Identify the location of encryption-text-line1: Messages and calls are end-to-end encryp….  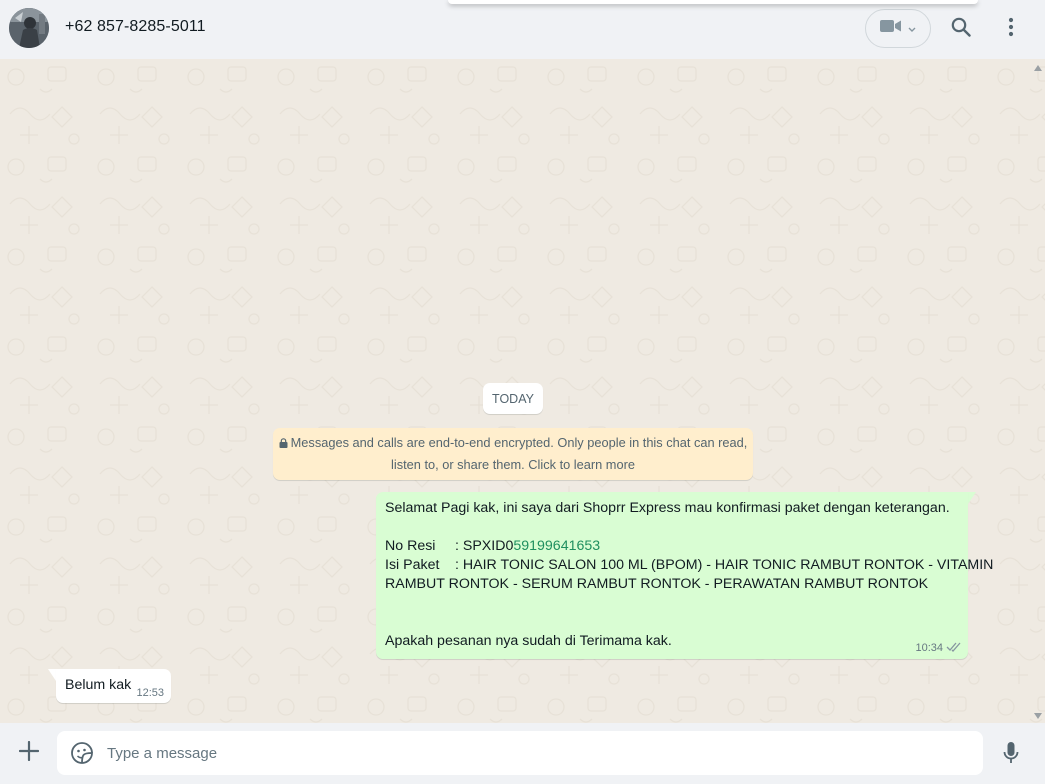
(519, 442).